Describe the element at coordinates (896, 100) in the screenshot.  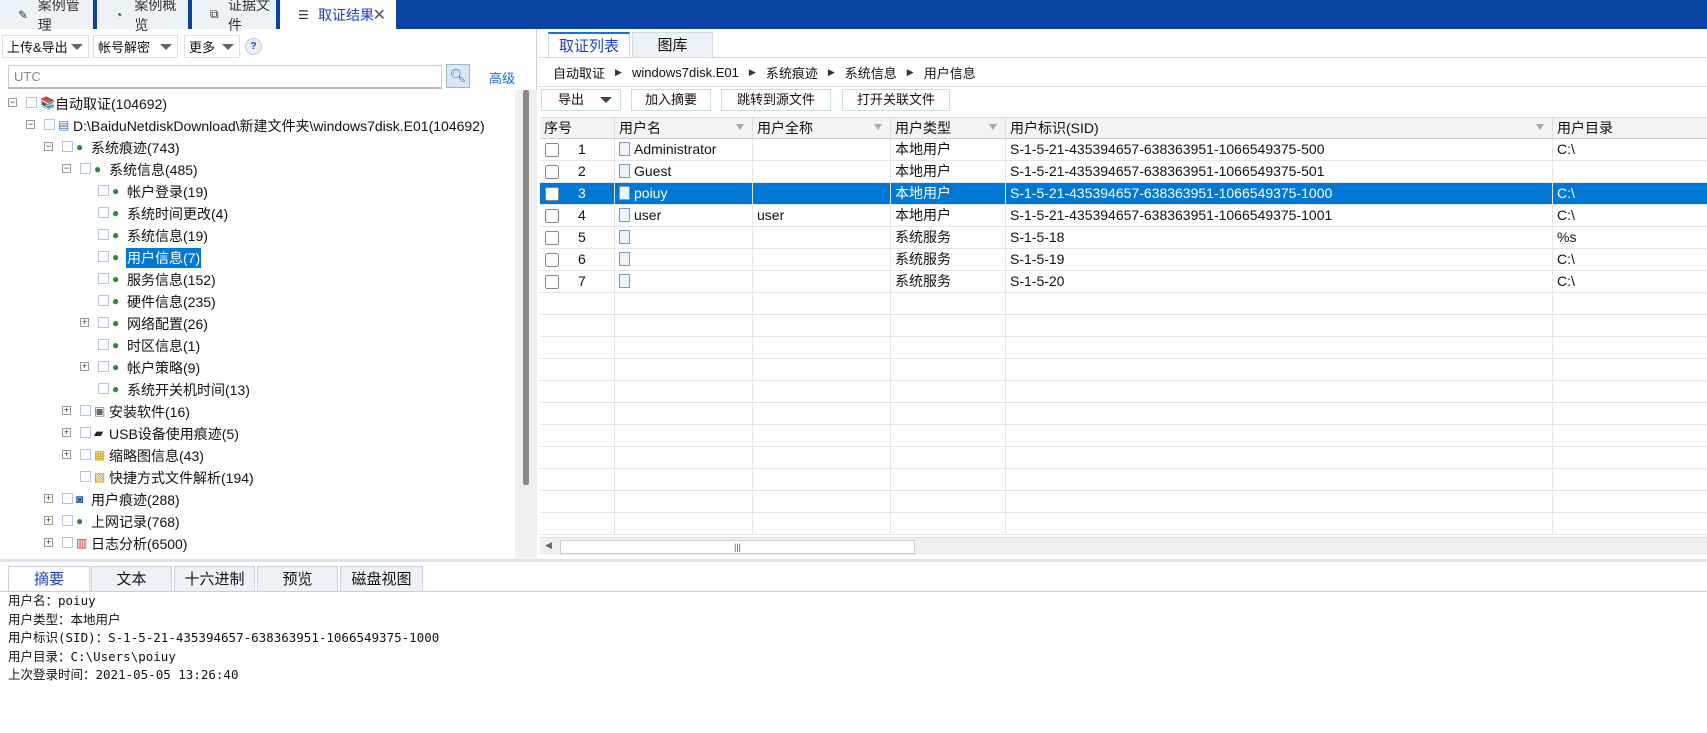
I see `open-related-file-button: 打开关联文件` at that location.